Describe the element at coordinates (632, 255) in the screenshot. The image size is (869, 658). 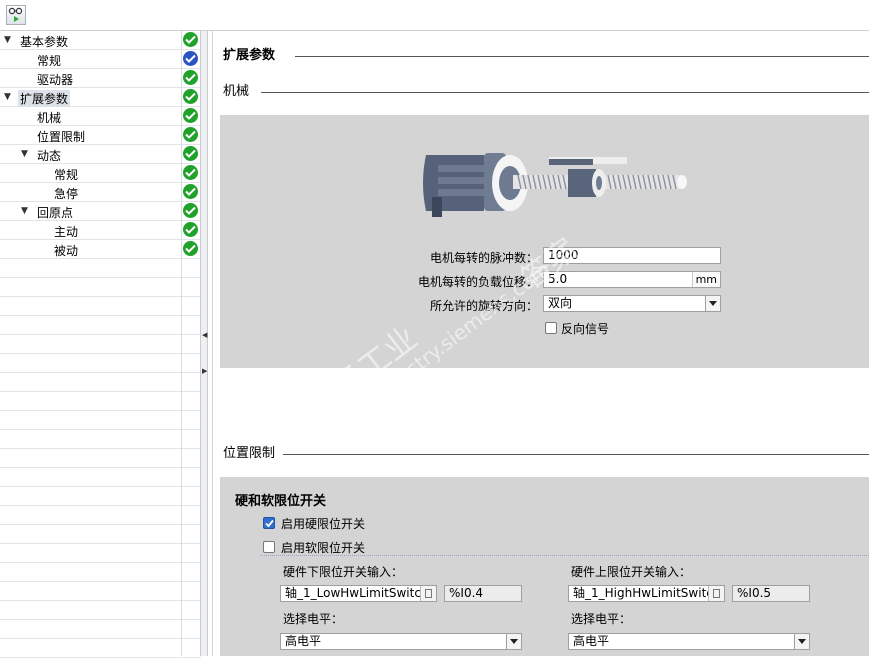
I see `pulses-per-rev-input: 1000` at that location.